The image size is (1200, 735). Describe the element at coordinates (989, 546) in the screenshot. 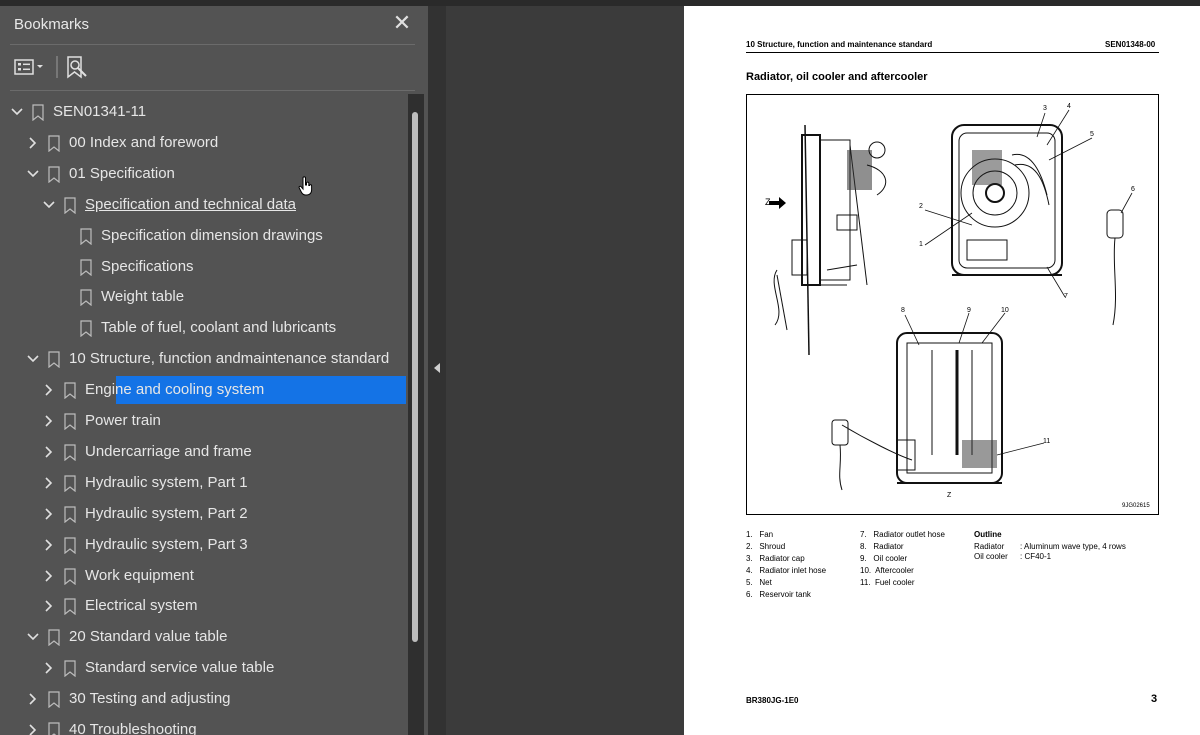

I see `outline-radiator-key: Radiator` at that location.